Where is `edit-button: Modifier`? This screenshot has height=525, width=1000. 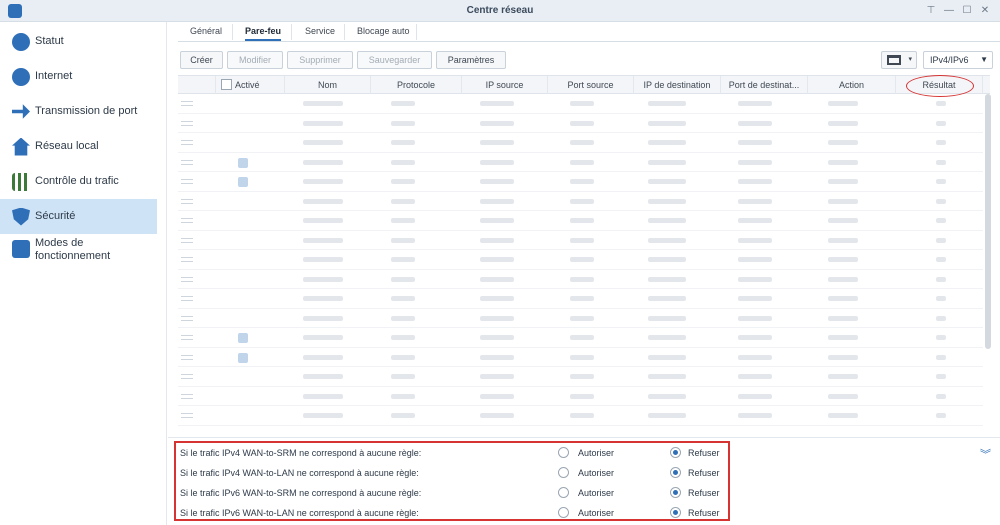 edit-button: Modifier is located at coordinates (255, 60).